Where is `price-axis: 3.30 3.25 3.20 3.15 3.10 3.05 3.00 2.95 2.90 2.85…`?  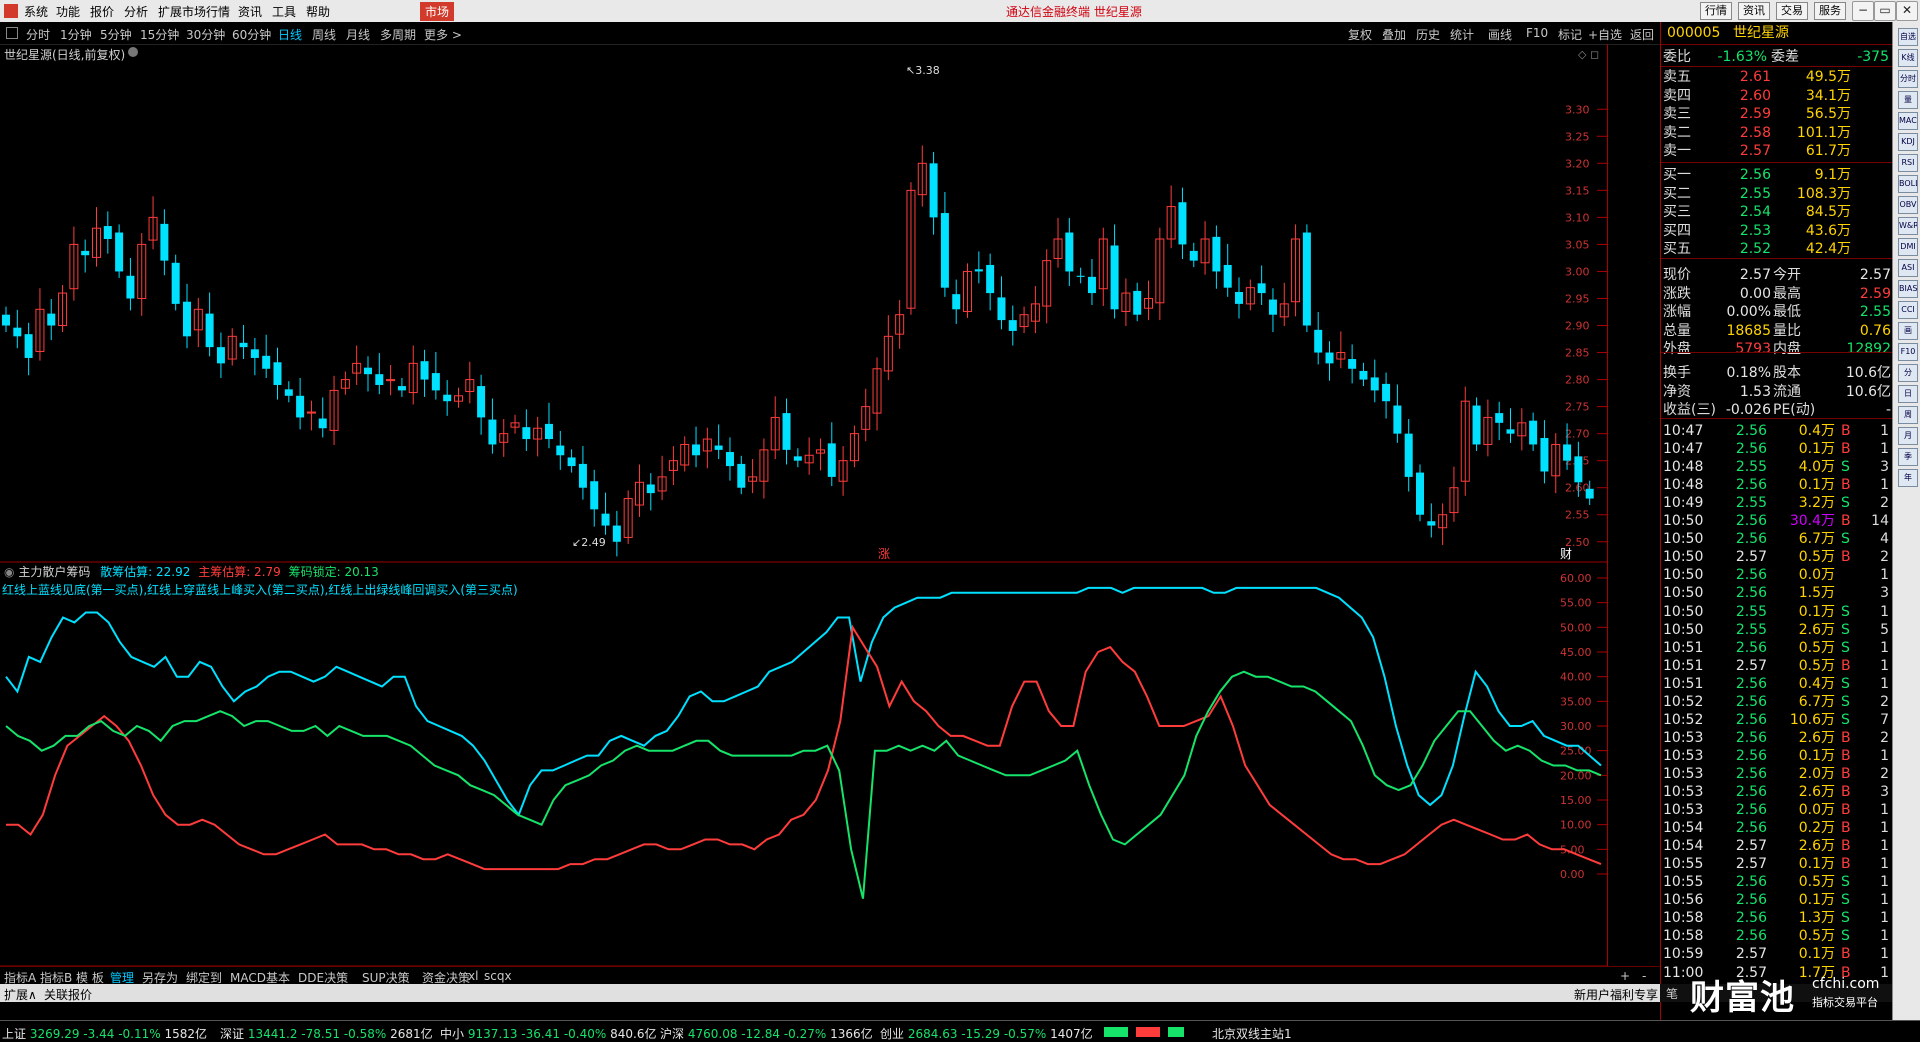 price-axis: 3.30 3.25 3.20 3.15 3.10 3.05 3.00 2.95 2.90 2.85… is located at coordinates (1586, 326).